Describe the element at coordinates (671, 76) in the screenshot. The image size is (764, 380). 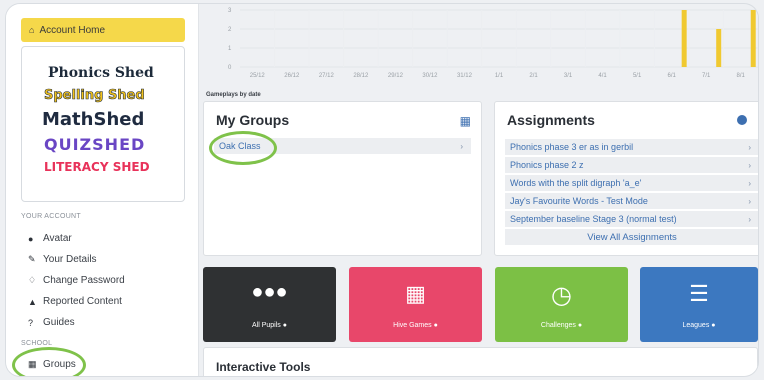
I see `x-tick-label: 6/1` at that location.